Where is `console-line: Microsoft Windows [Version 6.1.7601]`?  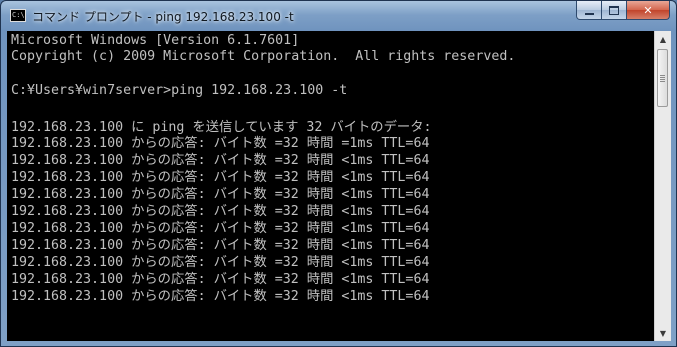
console-line: Microsoft Windows [Version 6.1.7601] is located at coordinates (155, 40).